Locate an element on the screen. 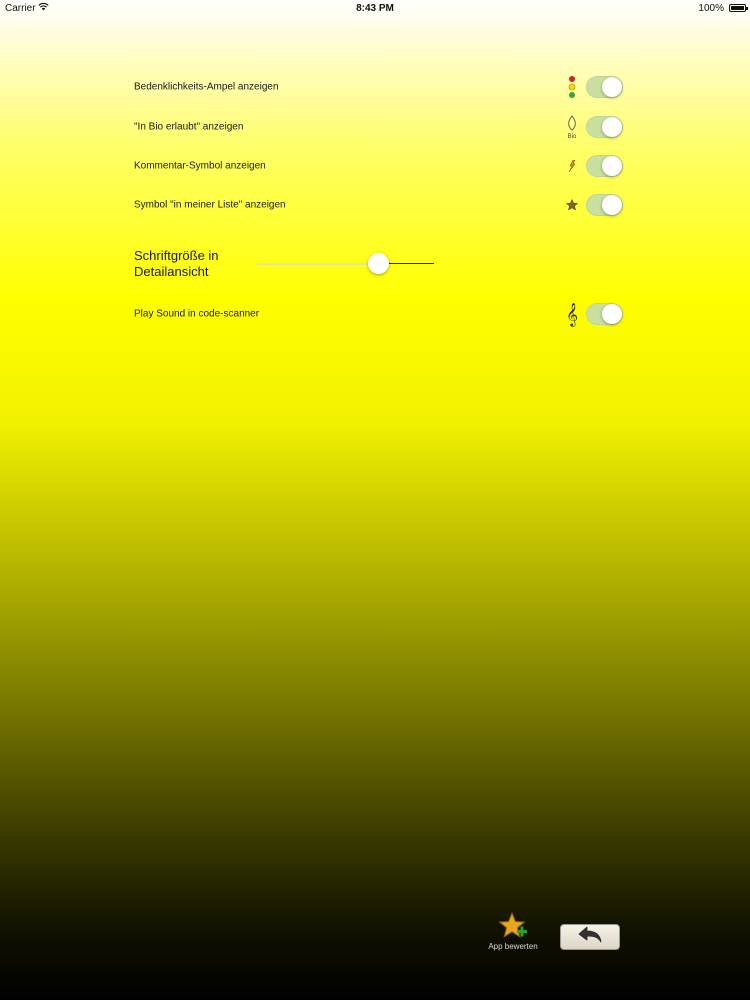 The image size is (750, 1000). ampel-toggle is located at coordinates (604, 87).